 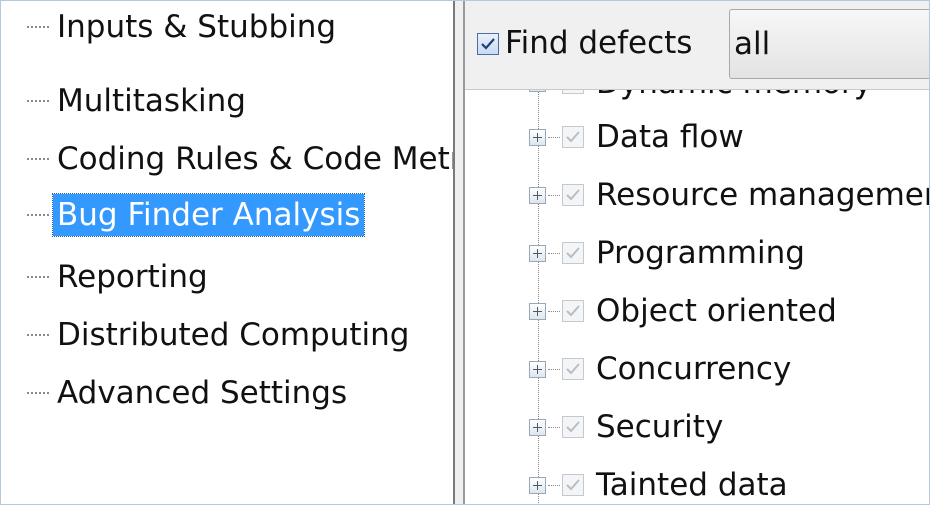 I want to click on panel-splitter, so click(x=459, y=252).